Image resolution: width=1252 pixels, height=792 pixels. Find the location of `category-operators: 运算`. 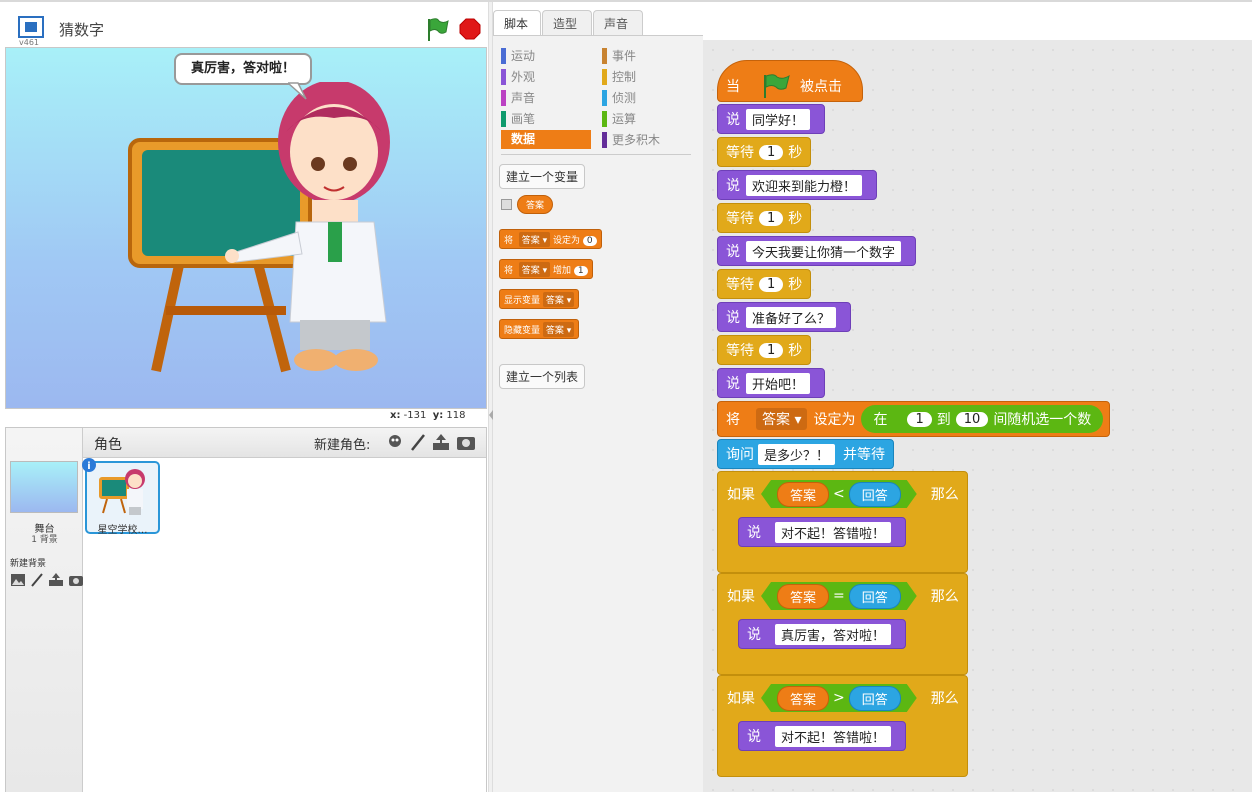

category-operators: 运算 is located at coordinates (619, 119).